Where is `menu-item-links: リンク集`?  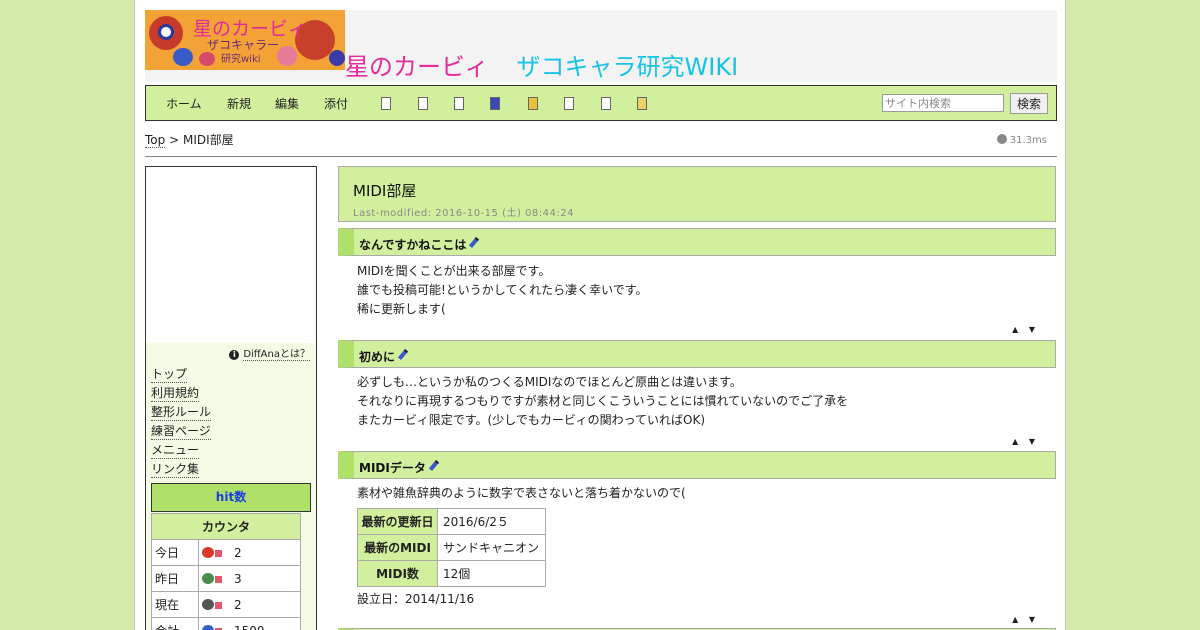
menu-item-links: リンク集 is located at coordinates (175, 470).